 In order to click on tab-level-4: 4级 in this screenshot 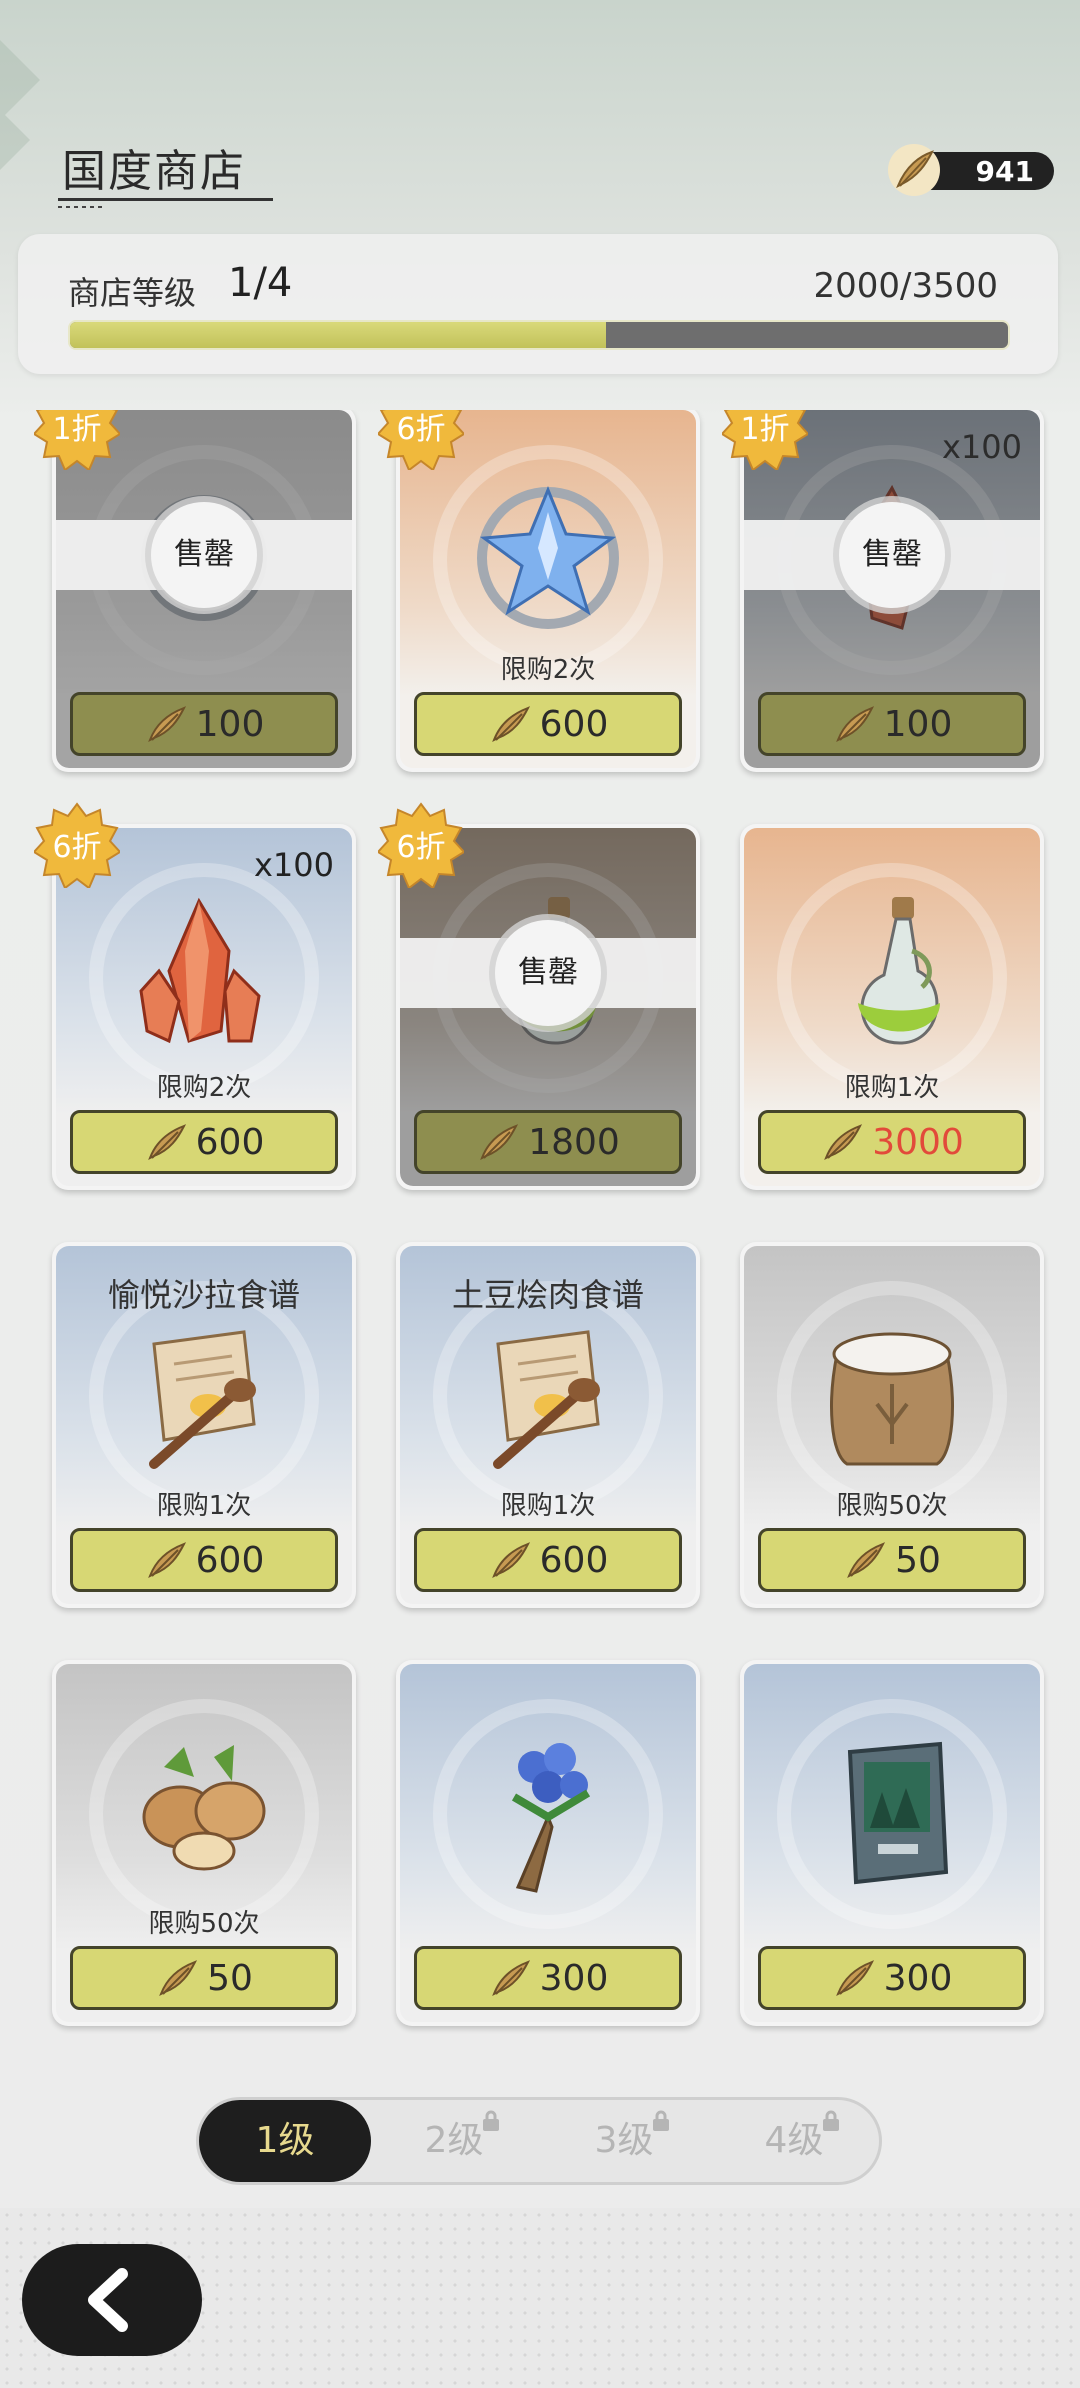, I will do `click(794, 2141)`.